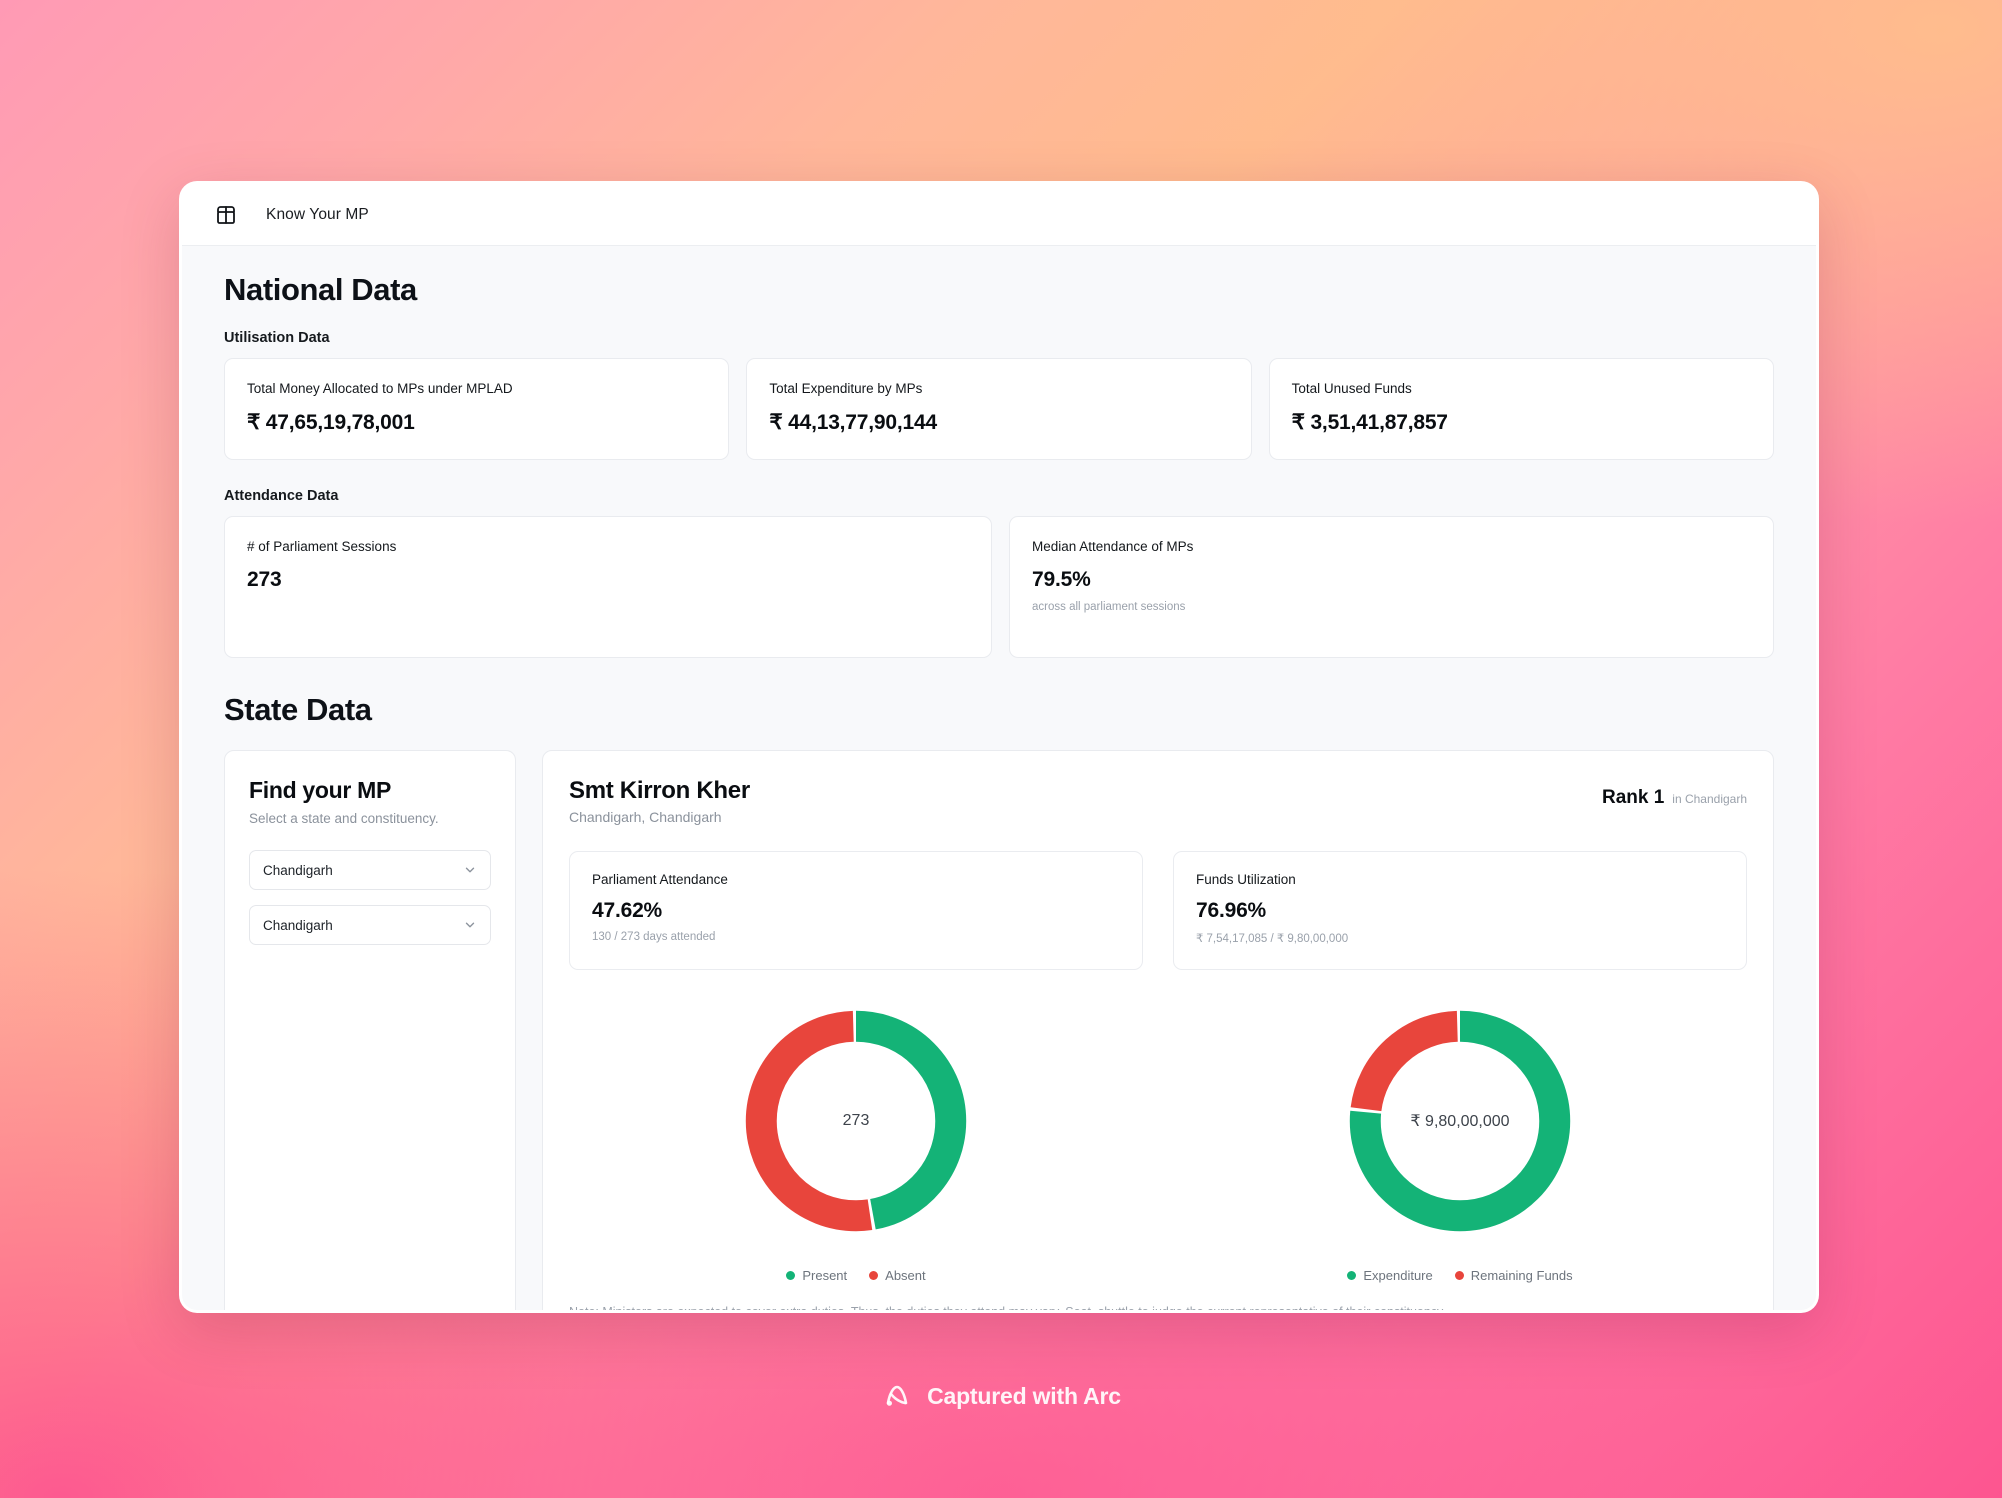  I want to click on legend-item-present: Present, so click(816, 1275).